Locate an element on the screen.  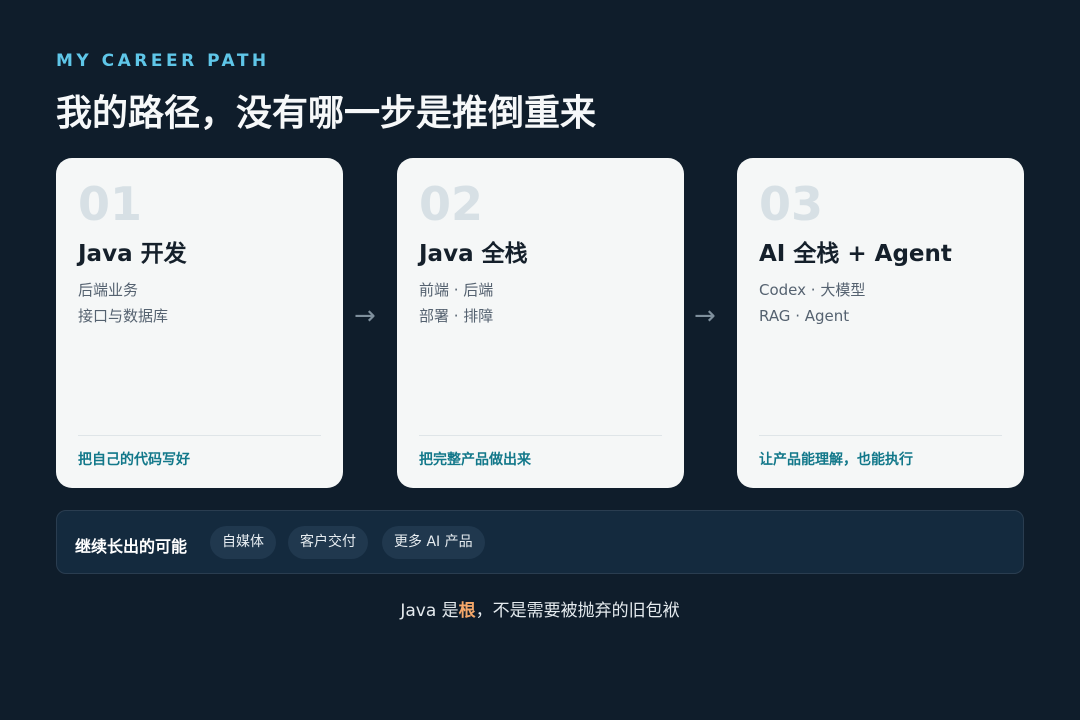
card-tagline: 让产品能理解，也能执行 is located at coordinates (836, 460).